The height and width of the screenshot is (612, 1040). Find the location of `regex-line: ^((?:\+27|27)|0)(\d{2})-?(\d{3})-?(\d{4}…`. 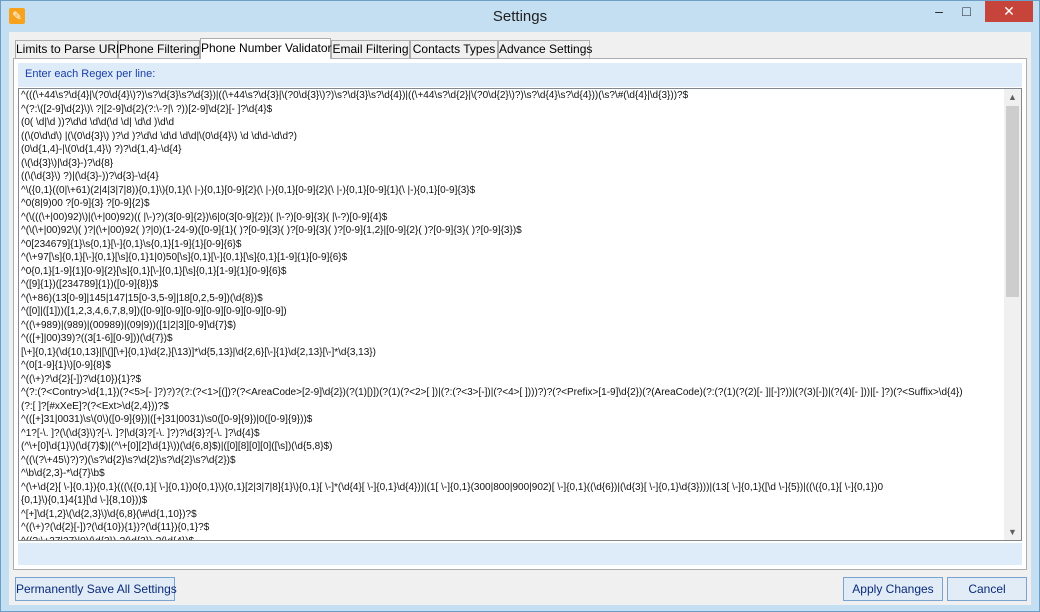

regex-line: ^((?:\+27|27)|0)(\d{2})-?(\d{3})-?(\d{4}… is located at coordinates (108, 538).